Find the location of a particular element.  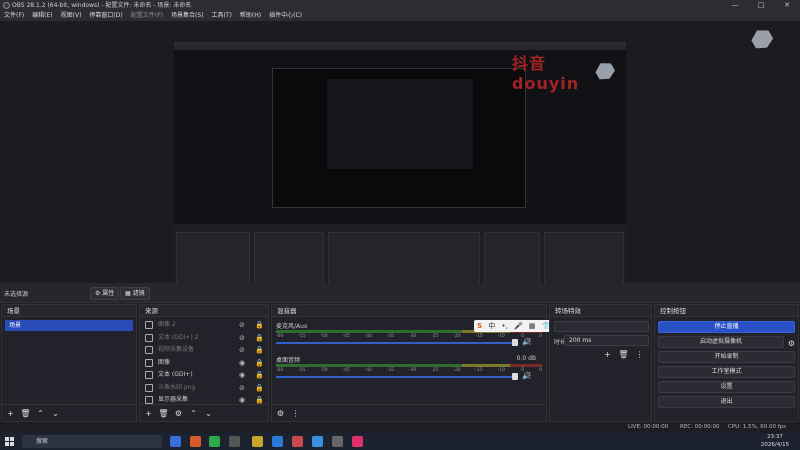

taskbar-search-box: 搜索 is located at coordinates (92, 441).